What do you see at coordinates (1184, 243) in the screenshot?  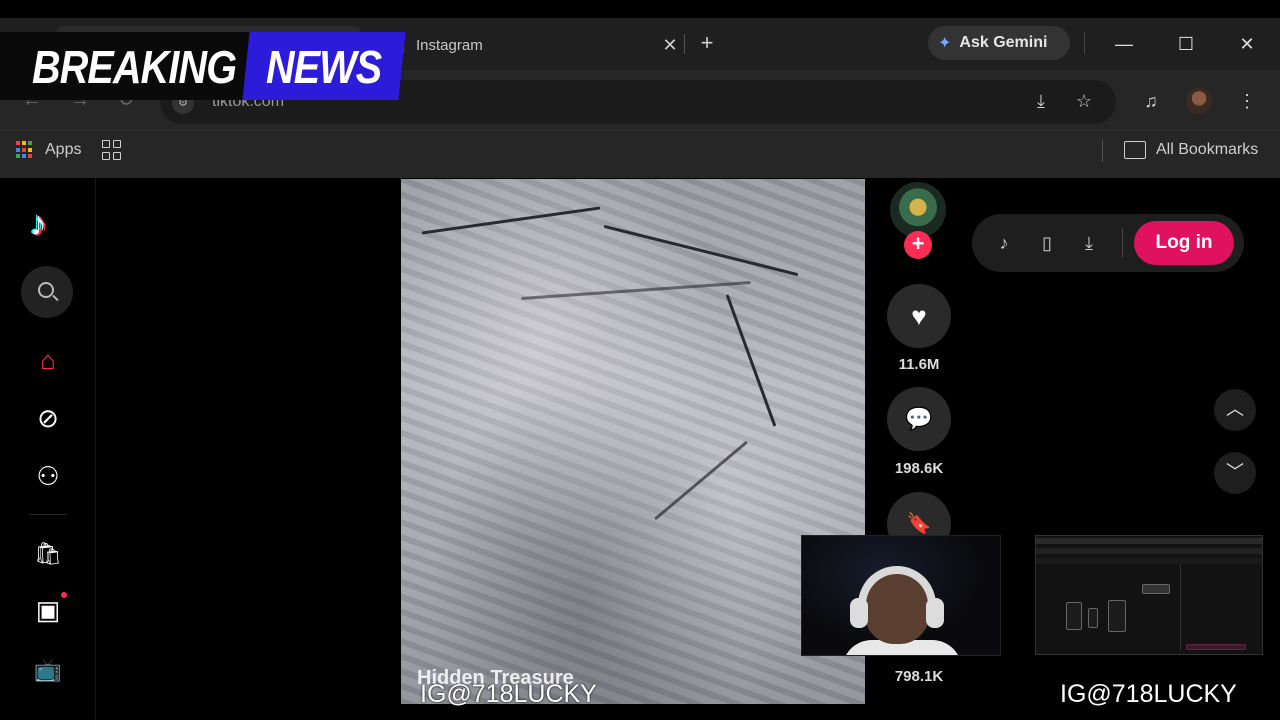 I see `login-button: Log in` at bounding box center [1184, 243].